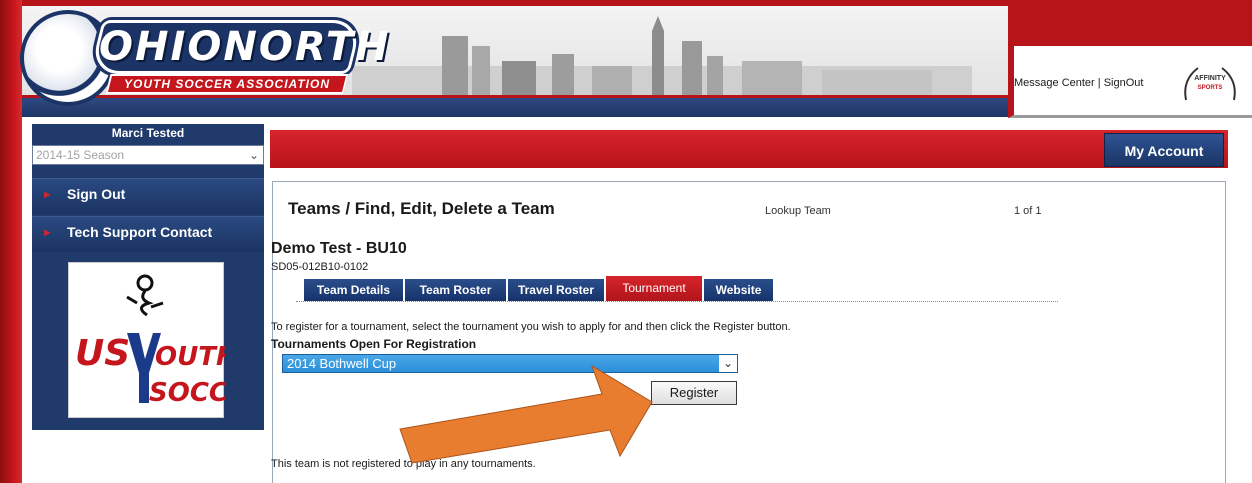 Image resolution: width=1252 pixels, height=483 pixels. Describe the element at coordinates (654, 288) in the screenshot. I see `tab-tournament: Tournament` at that location.